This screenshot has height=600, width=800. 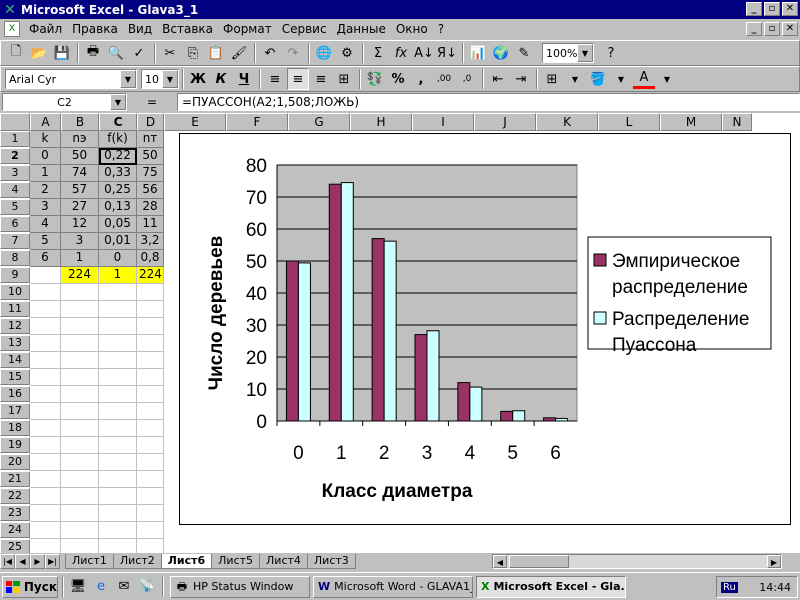 What do you see at coordinates (15, 394) in the screenshot?
I see `row-header-16: 16` at bounding box center [15, 394].